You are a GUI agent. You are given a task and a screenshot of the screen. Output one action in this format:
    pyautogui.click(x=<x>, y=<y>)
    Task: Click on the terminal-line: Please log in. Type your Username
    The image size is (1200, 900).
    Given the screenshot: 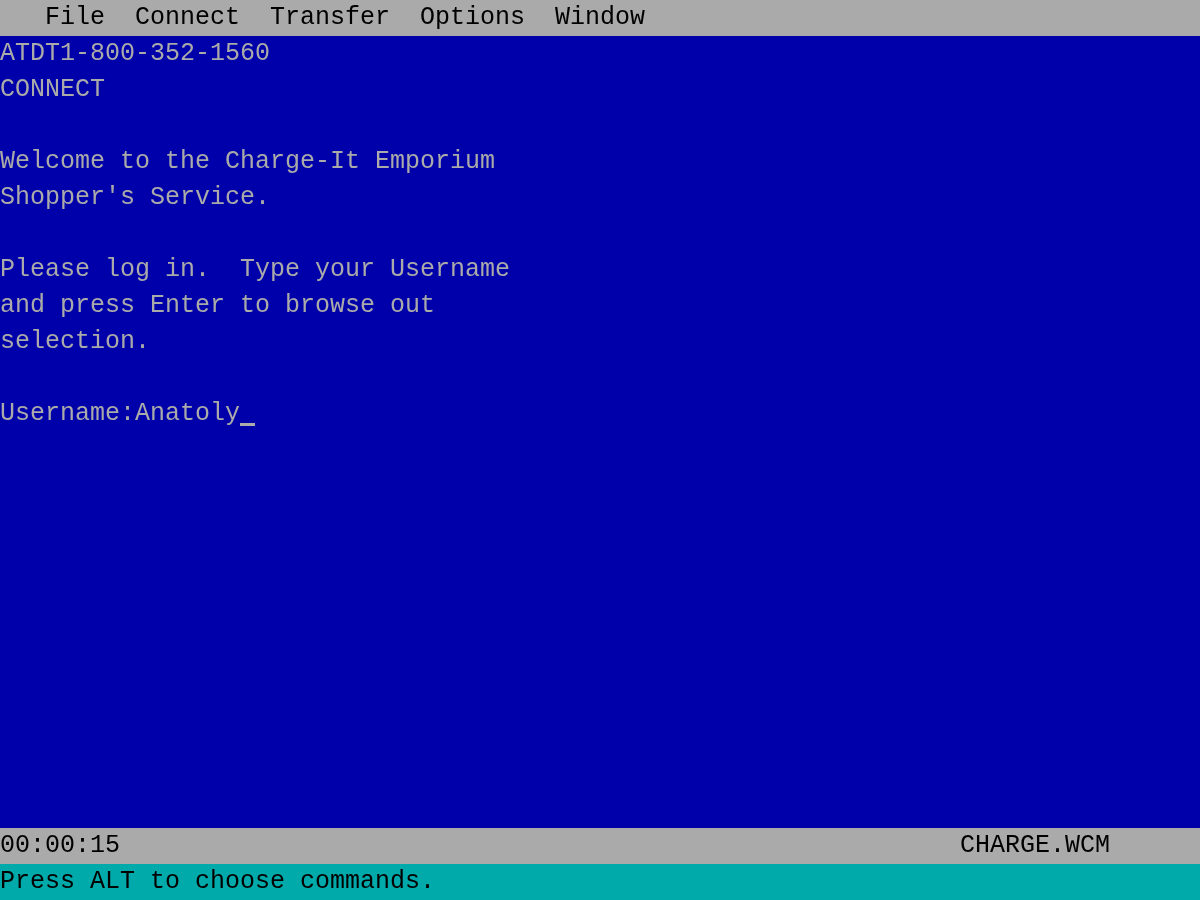 What is the action you would take?
    pyautogui.click(x=256, y=270)
    